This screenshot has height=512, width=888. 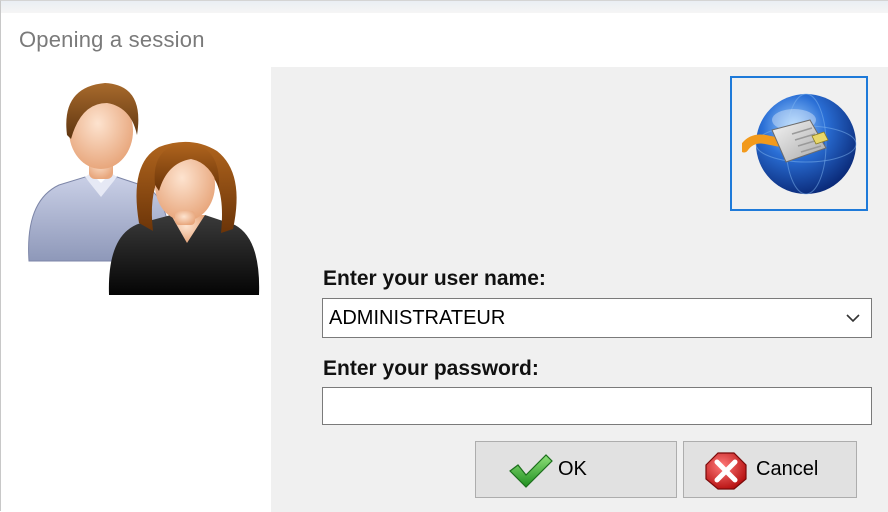 What do you see at coordinates (144, 189) in the screenshot?
I see `users-icon` at bounding box center [144, 189].